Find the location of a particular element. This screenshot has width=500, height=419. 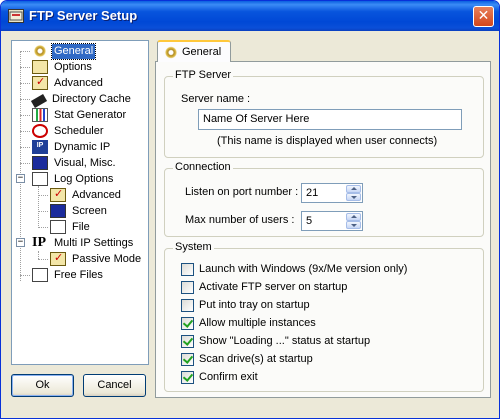

option-activate-on-startup: Activate FTP server on startup is located at coordinates (264, 287).